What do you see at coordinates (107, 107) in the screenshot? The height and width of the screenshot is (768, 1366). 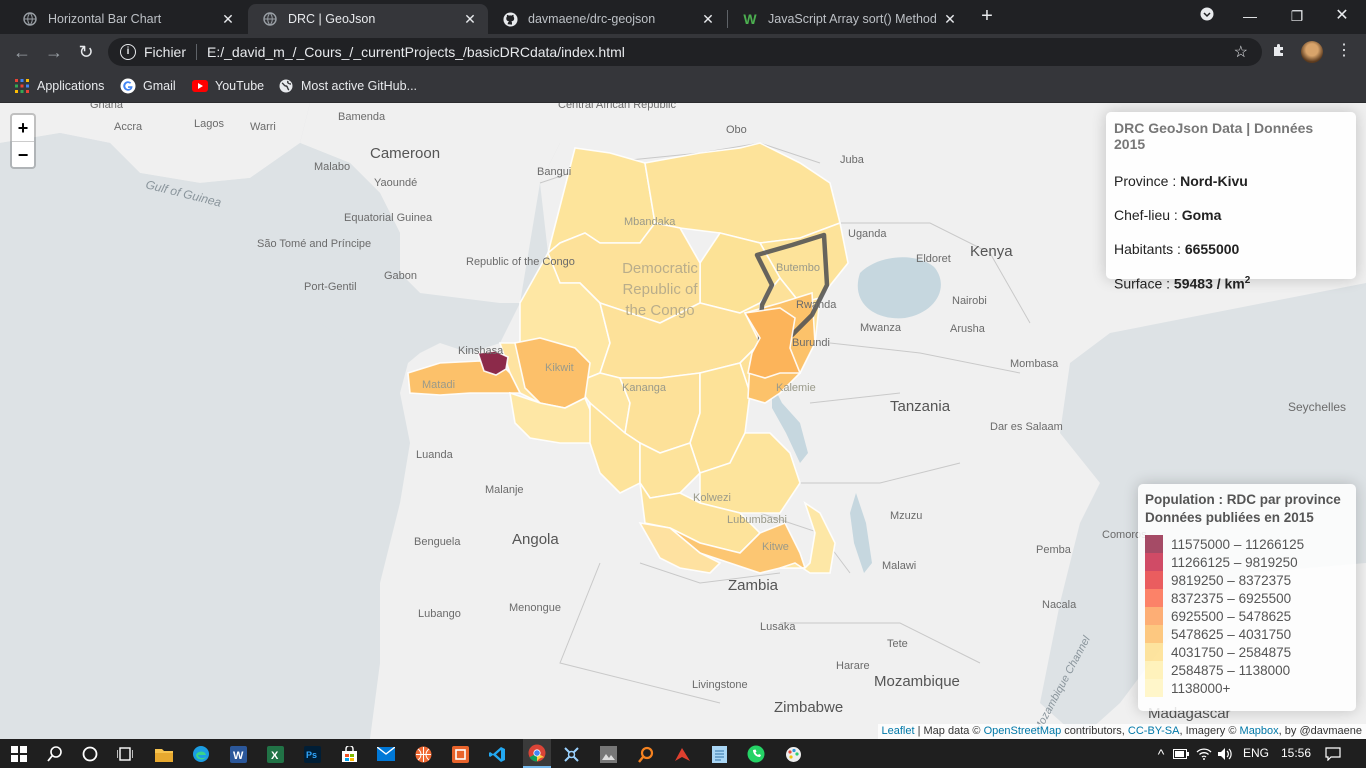 I see `label-ghana: Ghana` at bounding box center [107, 107].